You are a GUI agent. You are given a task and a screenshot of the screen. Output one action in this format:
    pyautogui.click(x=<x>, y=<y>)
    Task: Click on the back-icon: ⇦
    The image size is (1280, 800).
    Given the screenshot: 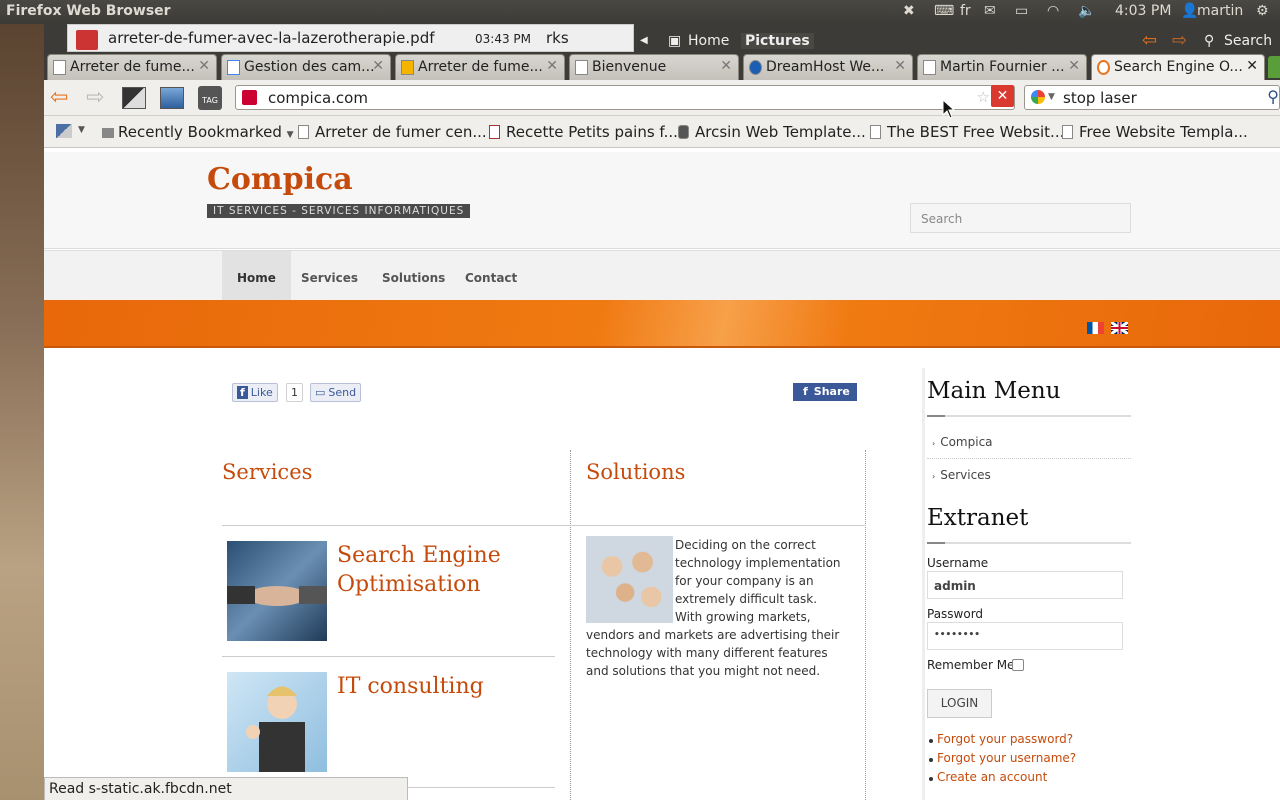 What is the action you would take?
    pyautogui.click(x=59, y=97)
    